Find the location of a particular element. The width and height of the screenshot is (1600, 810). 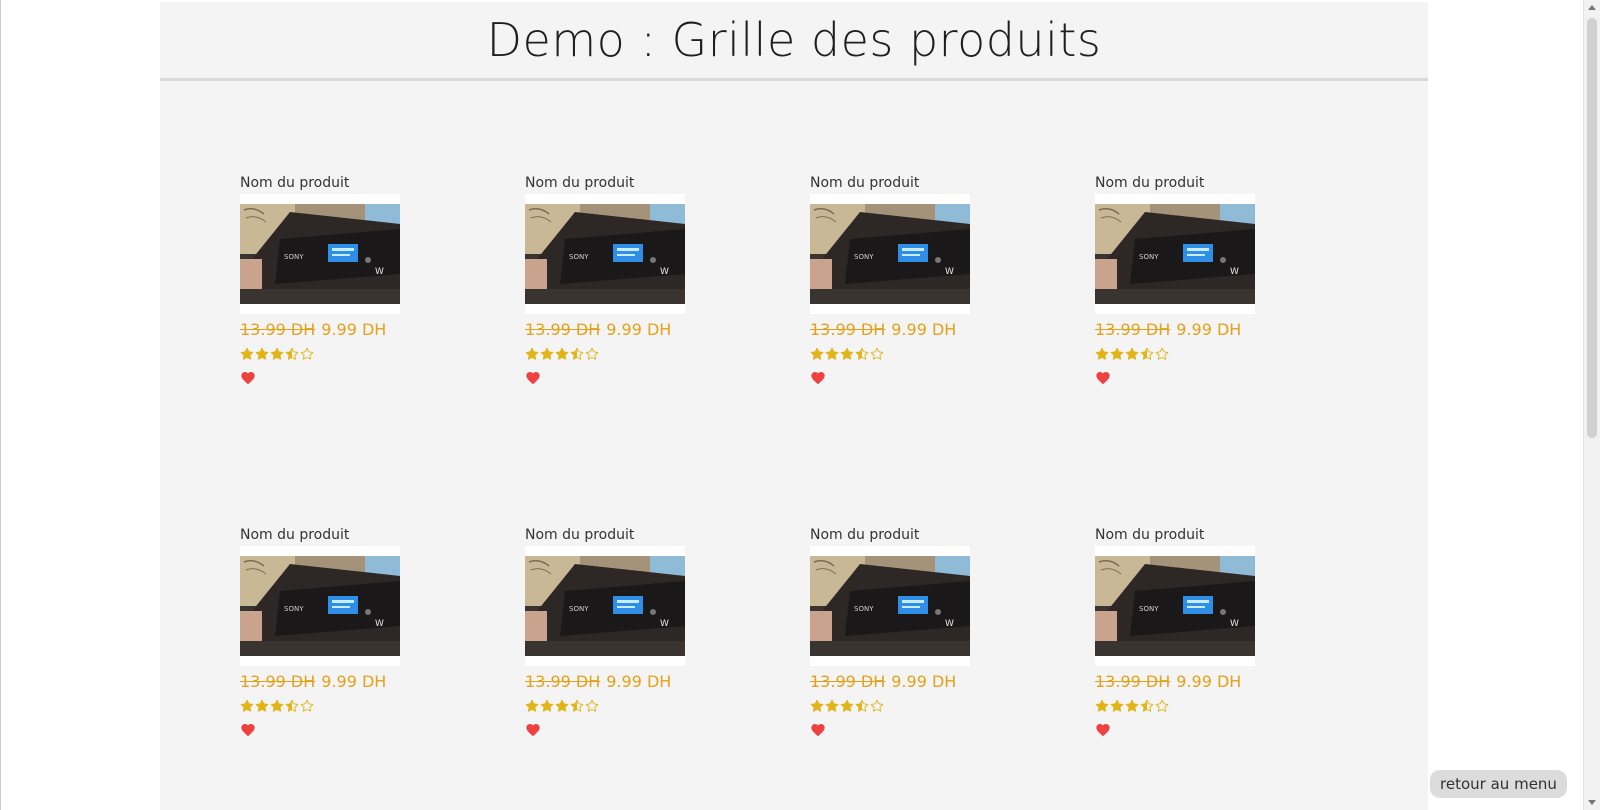

svg-text: SONY is located at coordinates (294, 257).